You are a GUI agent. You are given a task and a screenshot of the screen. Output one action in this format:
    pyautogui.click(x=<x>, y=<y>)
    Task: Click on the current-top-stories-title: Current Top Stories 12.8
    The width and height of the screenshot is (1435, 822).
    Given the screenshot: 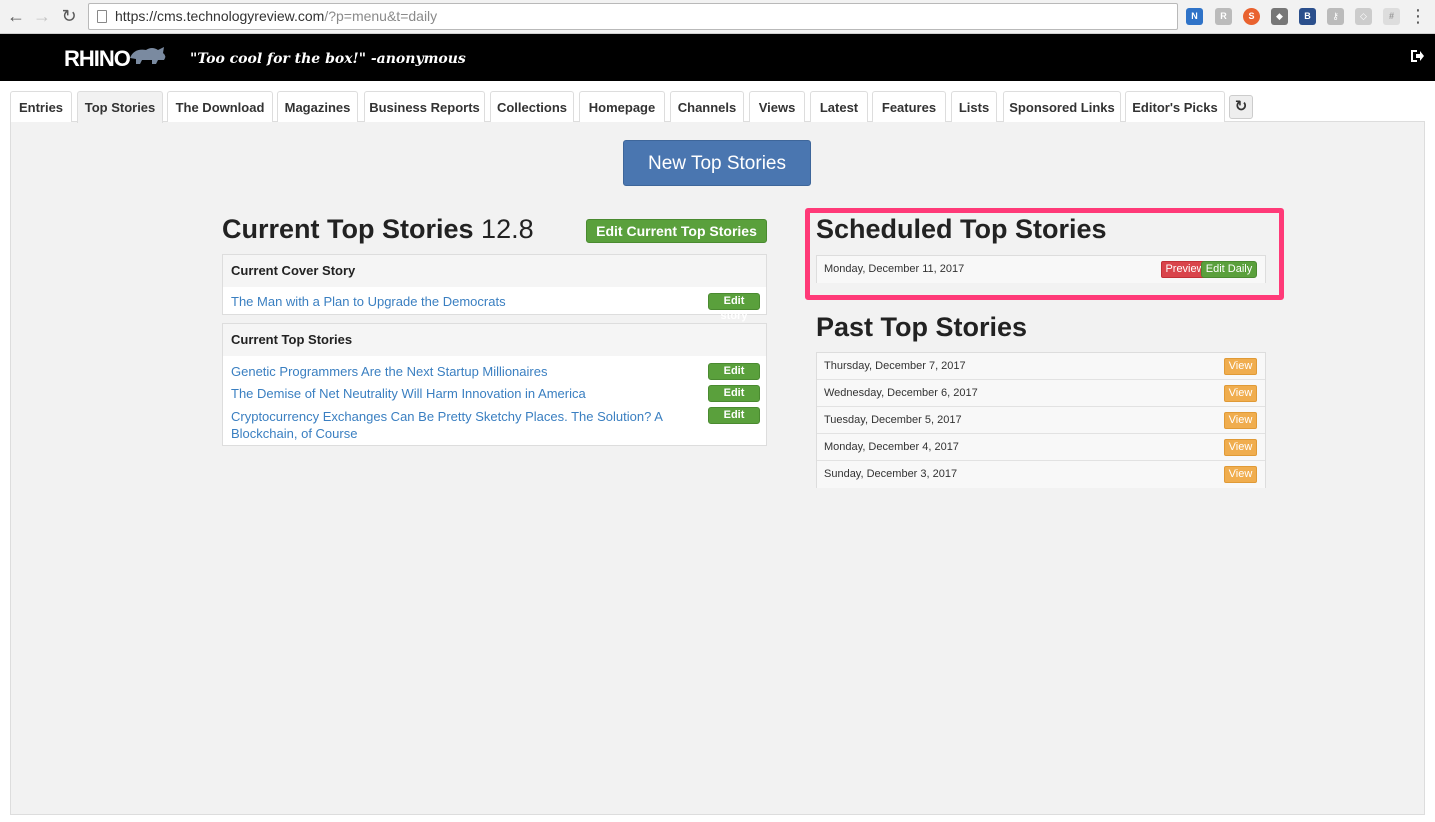 What is the action you would take?
    pyautogui.click(x=378, y=229)
    